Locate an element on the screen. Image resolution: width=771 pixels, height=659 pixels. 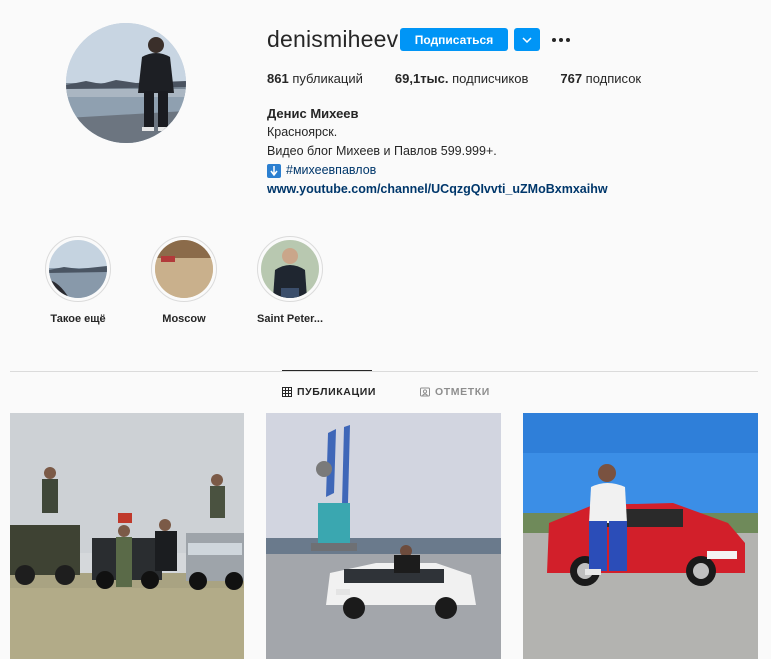
tab-tagged: ОТМЕТКИ is located at coordinates (455, 392).